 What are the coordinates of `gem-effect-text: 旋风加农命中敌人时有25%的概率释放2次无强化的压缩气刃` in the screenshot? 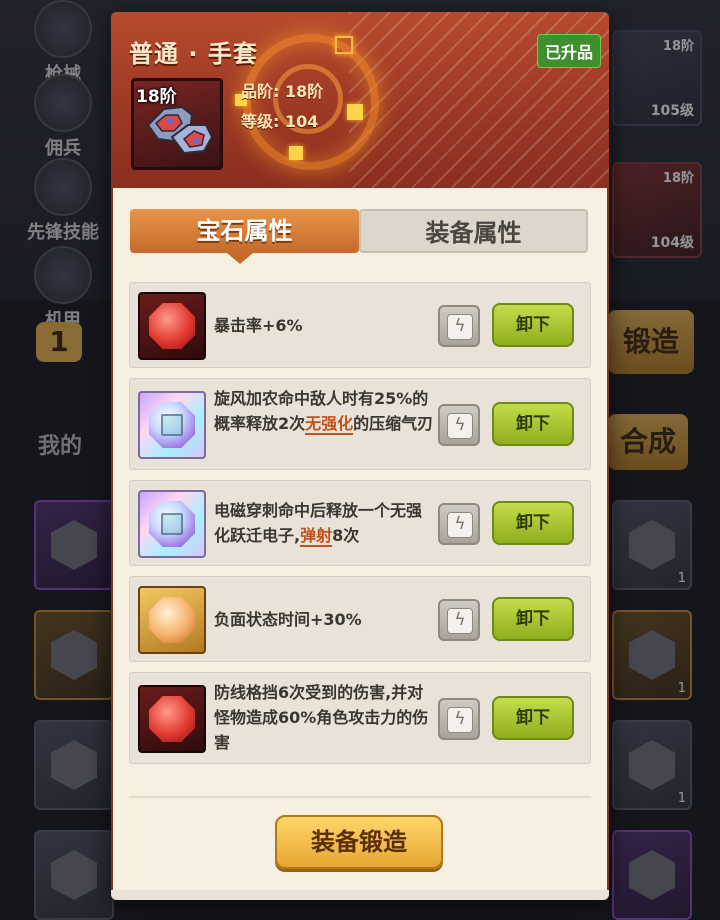 It's located at (324, 411).